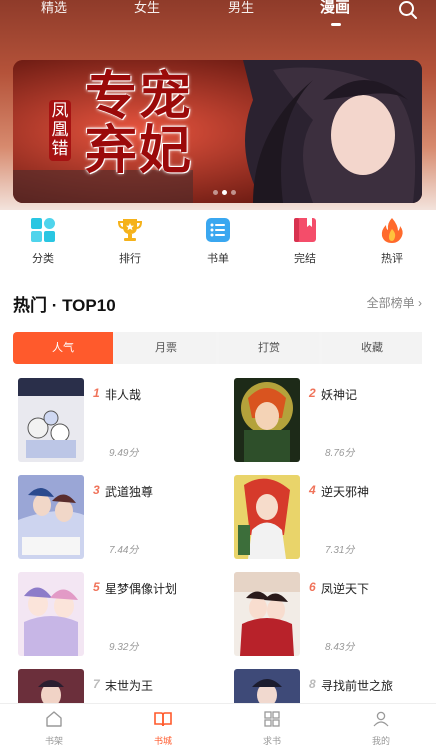  I want to click on rank-number: 7, so click(96, 684).